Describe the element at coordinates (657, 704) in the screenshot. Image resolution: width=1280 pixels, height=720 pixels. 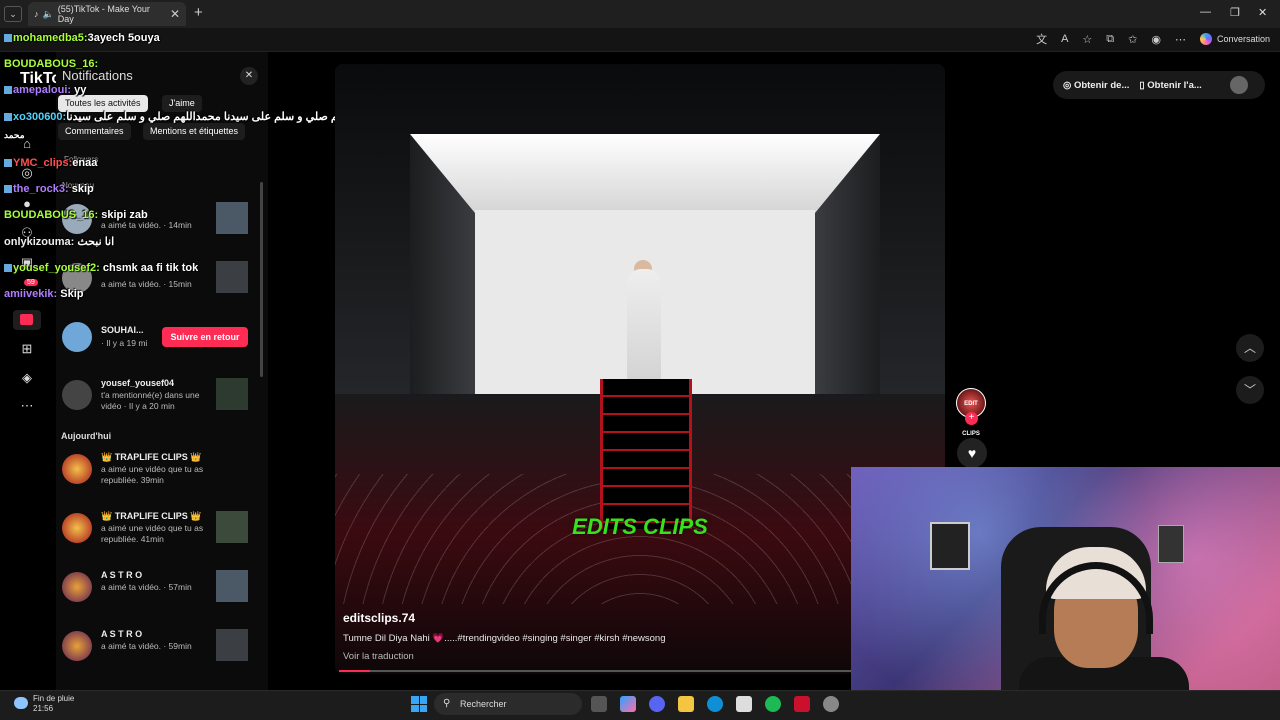
I see `discord-icon` at that location.